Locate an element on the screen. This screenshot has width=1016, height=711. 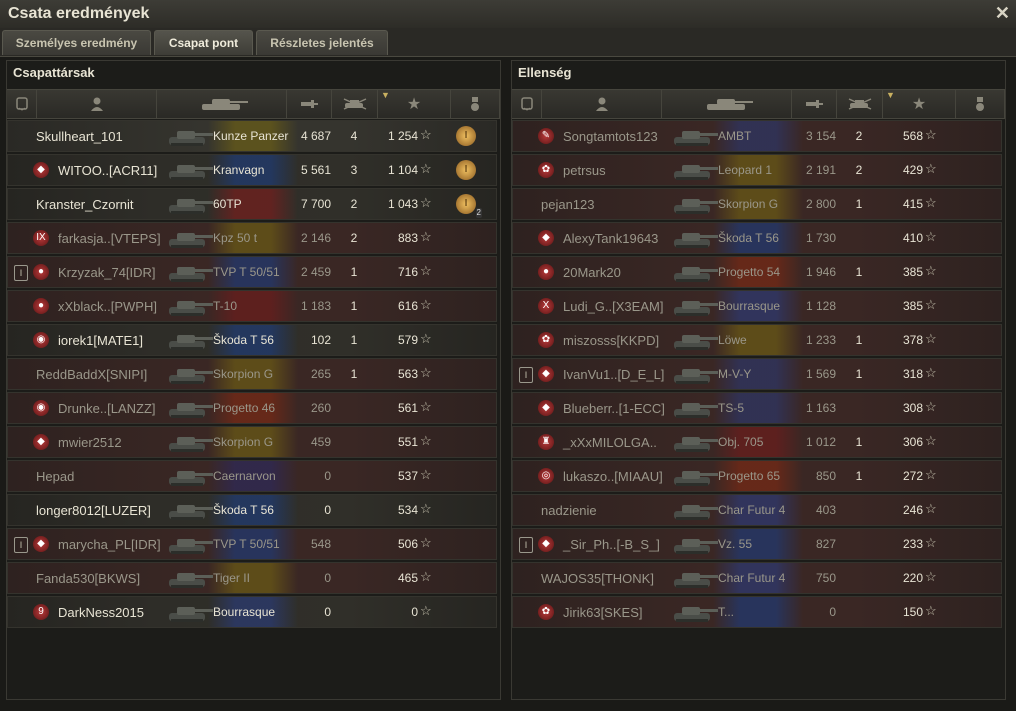
tank-name: Progetto 65 is located at coordinates (749, 476).